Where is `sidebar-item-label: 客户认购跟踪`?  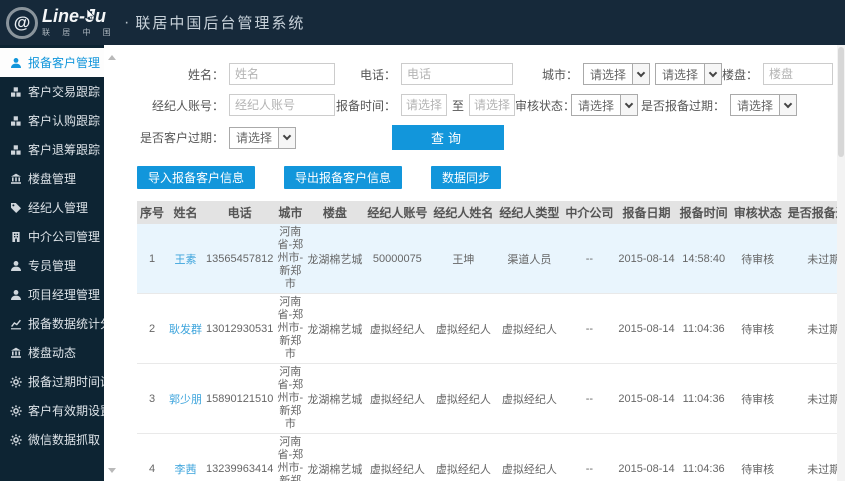 sidebar-item-label: 客户认购跟踪 is located at coordinates (64, 121).